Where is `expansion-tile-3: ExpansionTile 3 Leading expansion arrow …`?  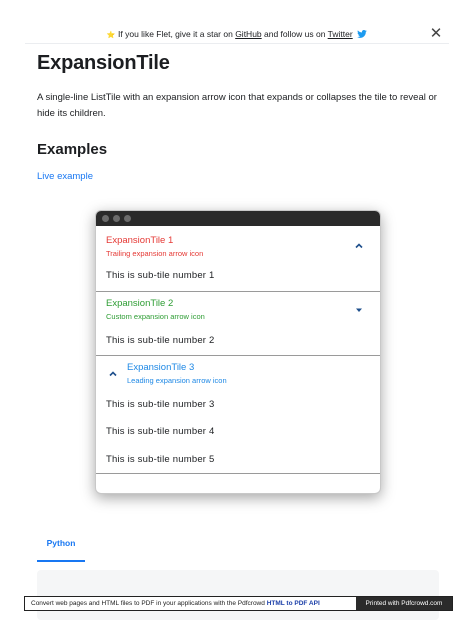
expansion-tile-3: ExpansionTile 3 Leading expansion arrow … is located at coordinates (238, 375).